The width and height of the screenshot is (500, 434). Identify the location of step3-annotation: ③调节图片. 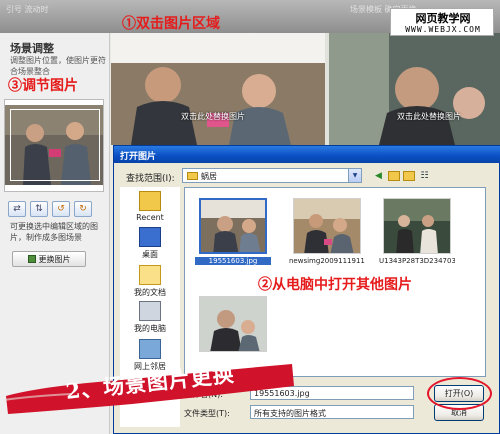
(43, 86).